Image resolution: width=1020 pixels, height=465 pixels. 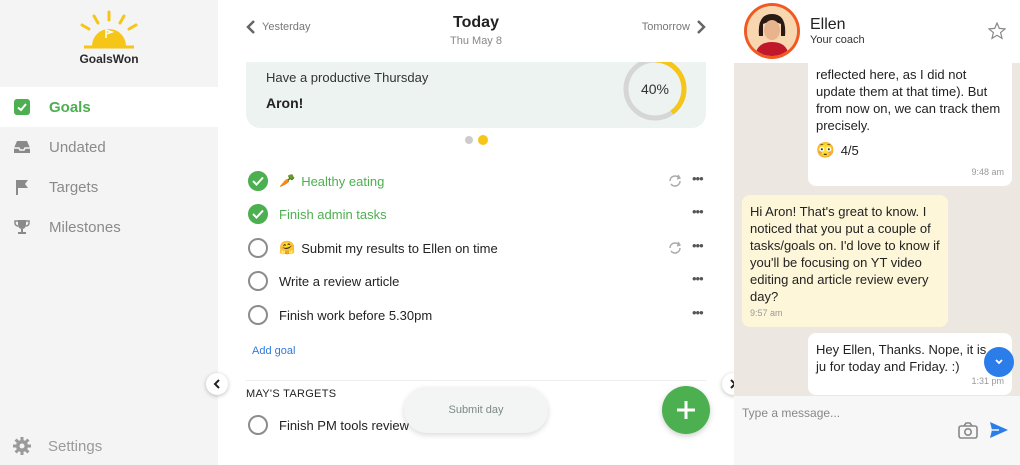 I want to click on camera-icon, so click(x=968, y=431).